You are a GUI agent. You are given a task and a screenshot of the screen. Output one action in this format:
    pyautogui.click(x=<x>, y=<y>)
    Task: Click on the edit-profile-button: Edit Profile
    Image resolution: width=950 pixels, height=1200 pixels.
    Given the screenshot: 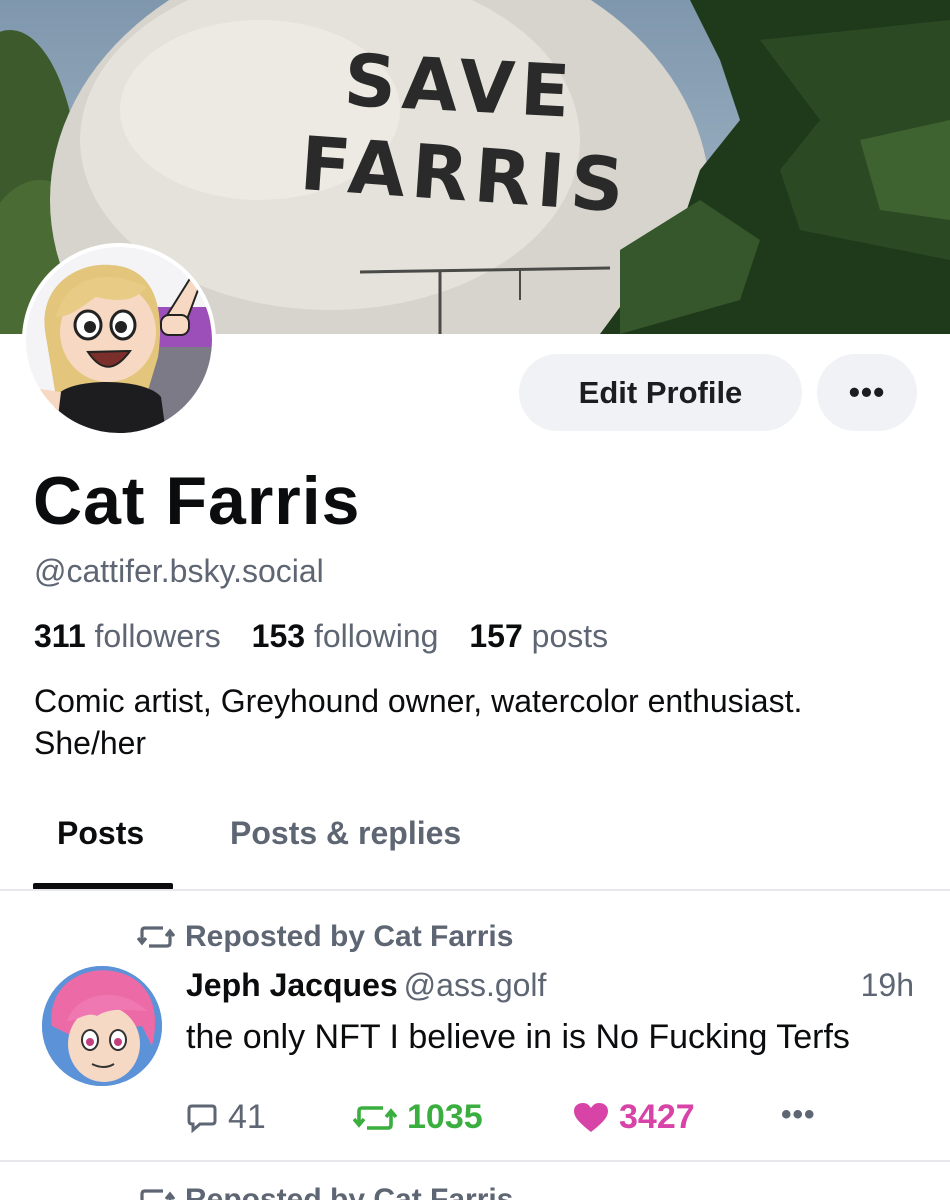 What is the action you would take?
    pyautogui.click(x=660, y=392)
    